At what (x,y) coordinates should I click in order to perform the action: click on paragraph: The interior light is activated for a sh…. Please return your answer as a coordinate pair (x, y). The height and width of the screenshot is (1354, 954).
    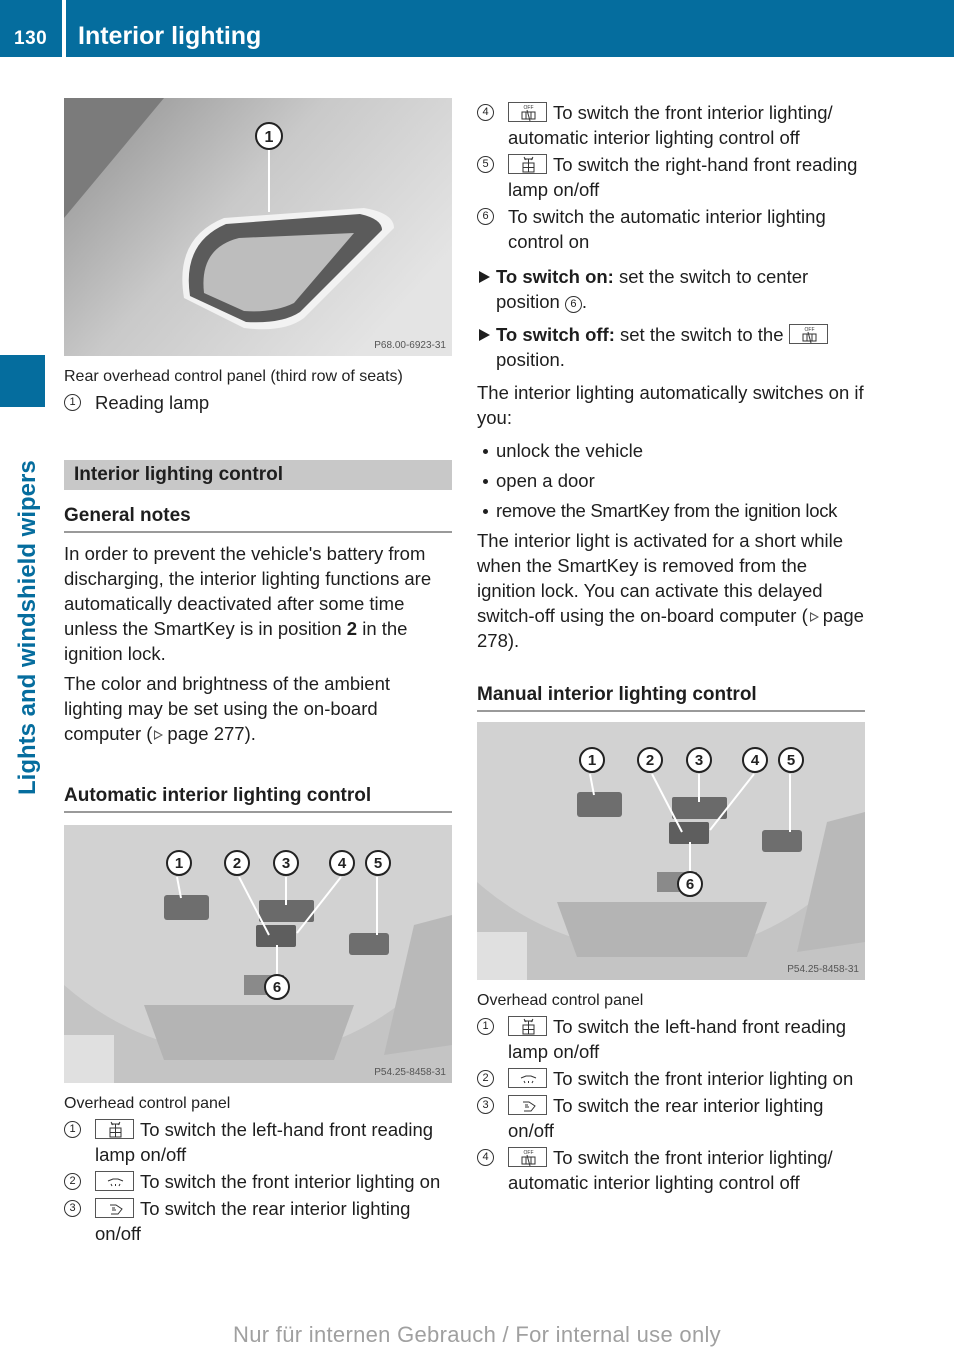
    Looking at the image, I should click on (670, 590).